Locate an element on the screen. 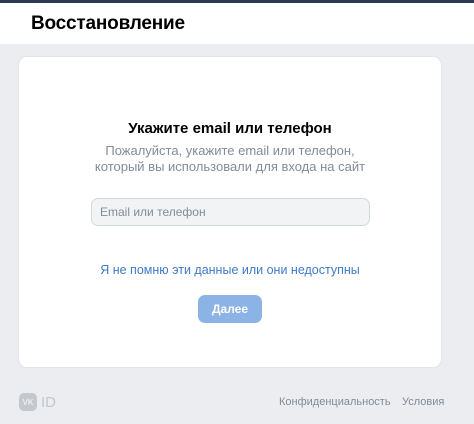 Image resolution: width=474 pixels, height=424 pixels. terms-link: Условия is located at coordinates (423, 402).